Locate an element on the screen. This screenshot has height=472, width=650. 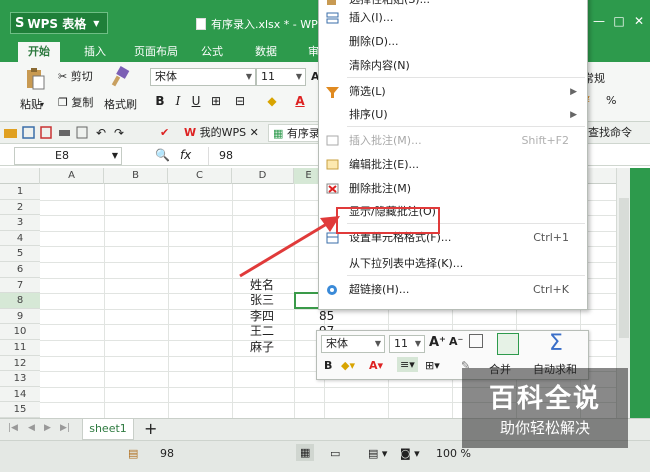
merge-cells-icon is located at coordinates (508, 344).